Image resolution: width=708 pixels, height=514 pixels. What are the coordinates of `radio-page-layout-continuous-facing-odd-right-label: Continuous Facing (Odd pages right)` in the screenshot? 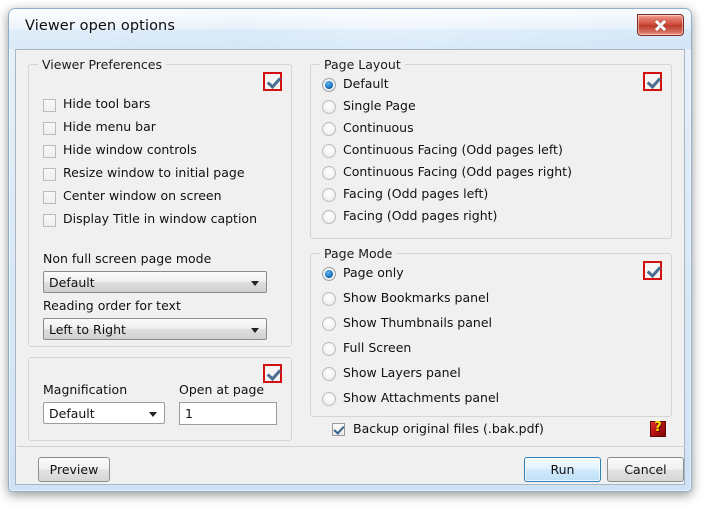 It's located at (457, 171).